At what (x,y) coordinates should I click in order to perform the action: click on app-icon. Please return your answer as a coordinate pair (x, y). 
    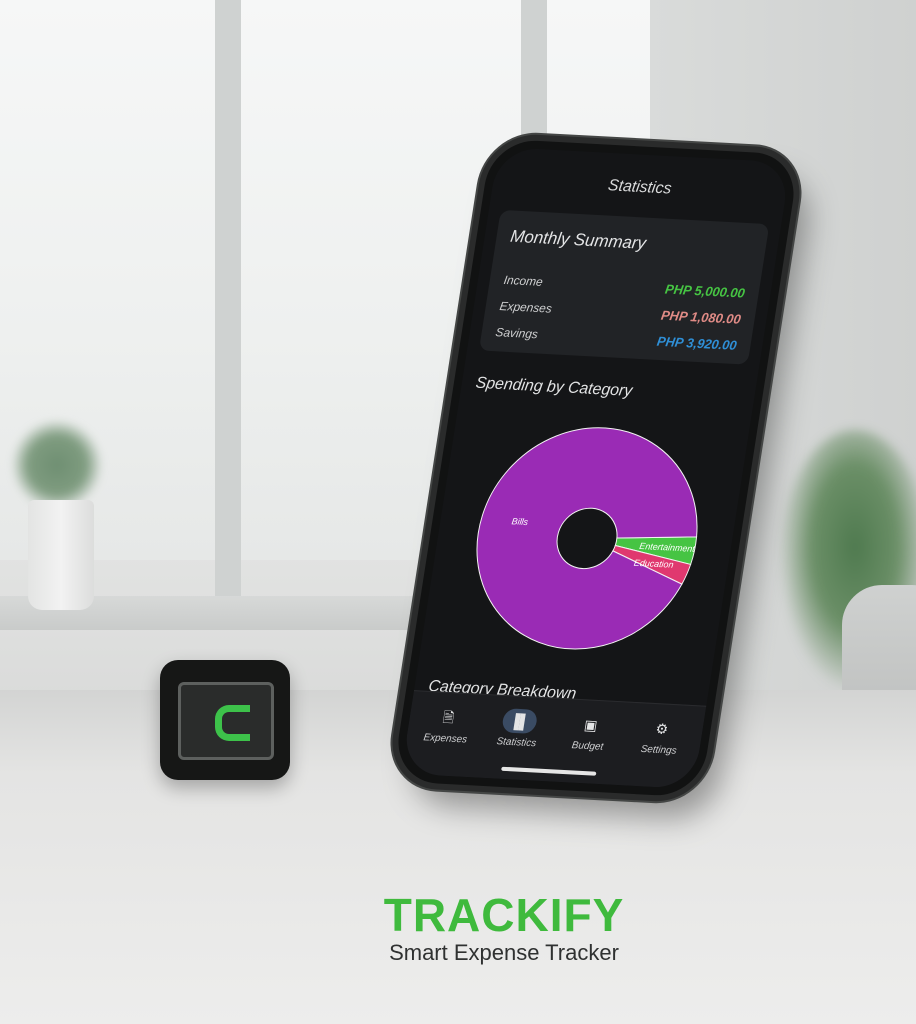
    Looking at the image, I should click on (225, 720).